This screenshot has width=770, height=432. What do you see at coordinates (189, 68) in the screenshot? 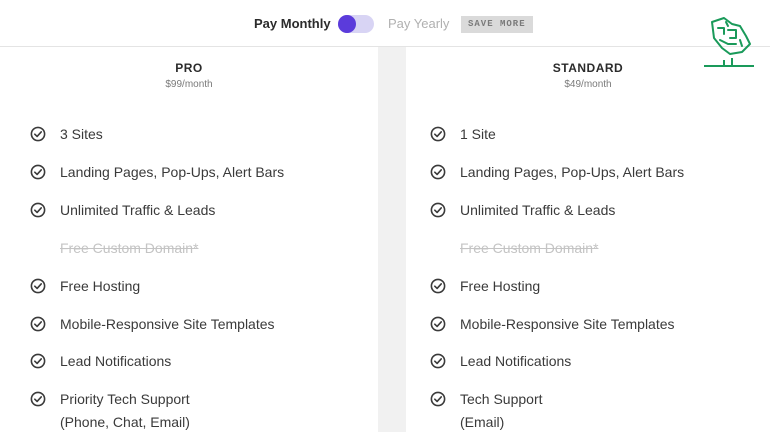
I see `plan-name: PRO` at bounding box center [189, 68].